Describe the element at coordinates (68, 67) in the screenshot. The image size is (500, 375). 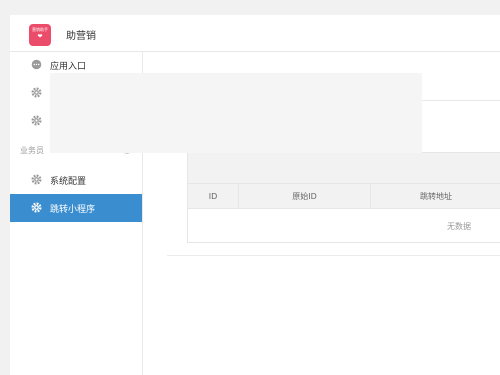
I see `sidebar-item-label: 应用入口` at that location.